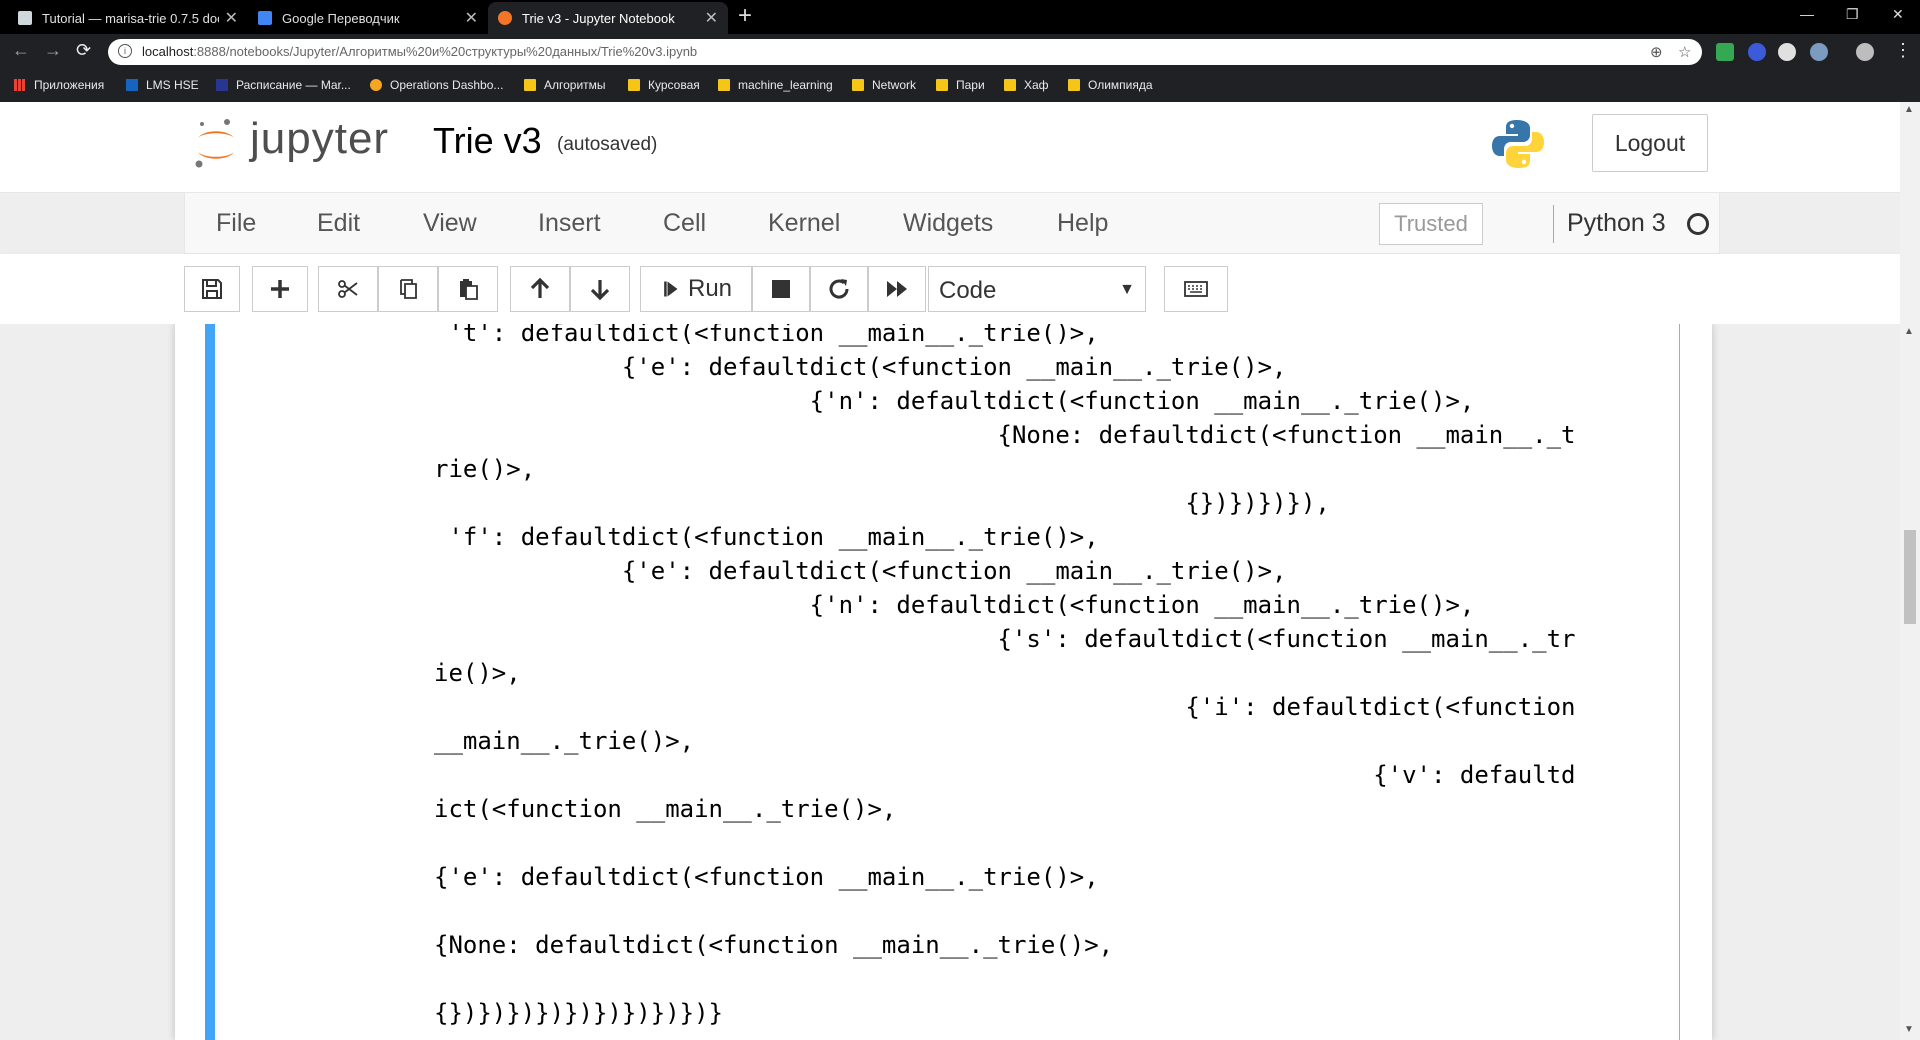  I want to click on jupyter-logo-icon, so click(216, 144).